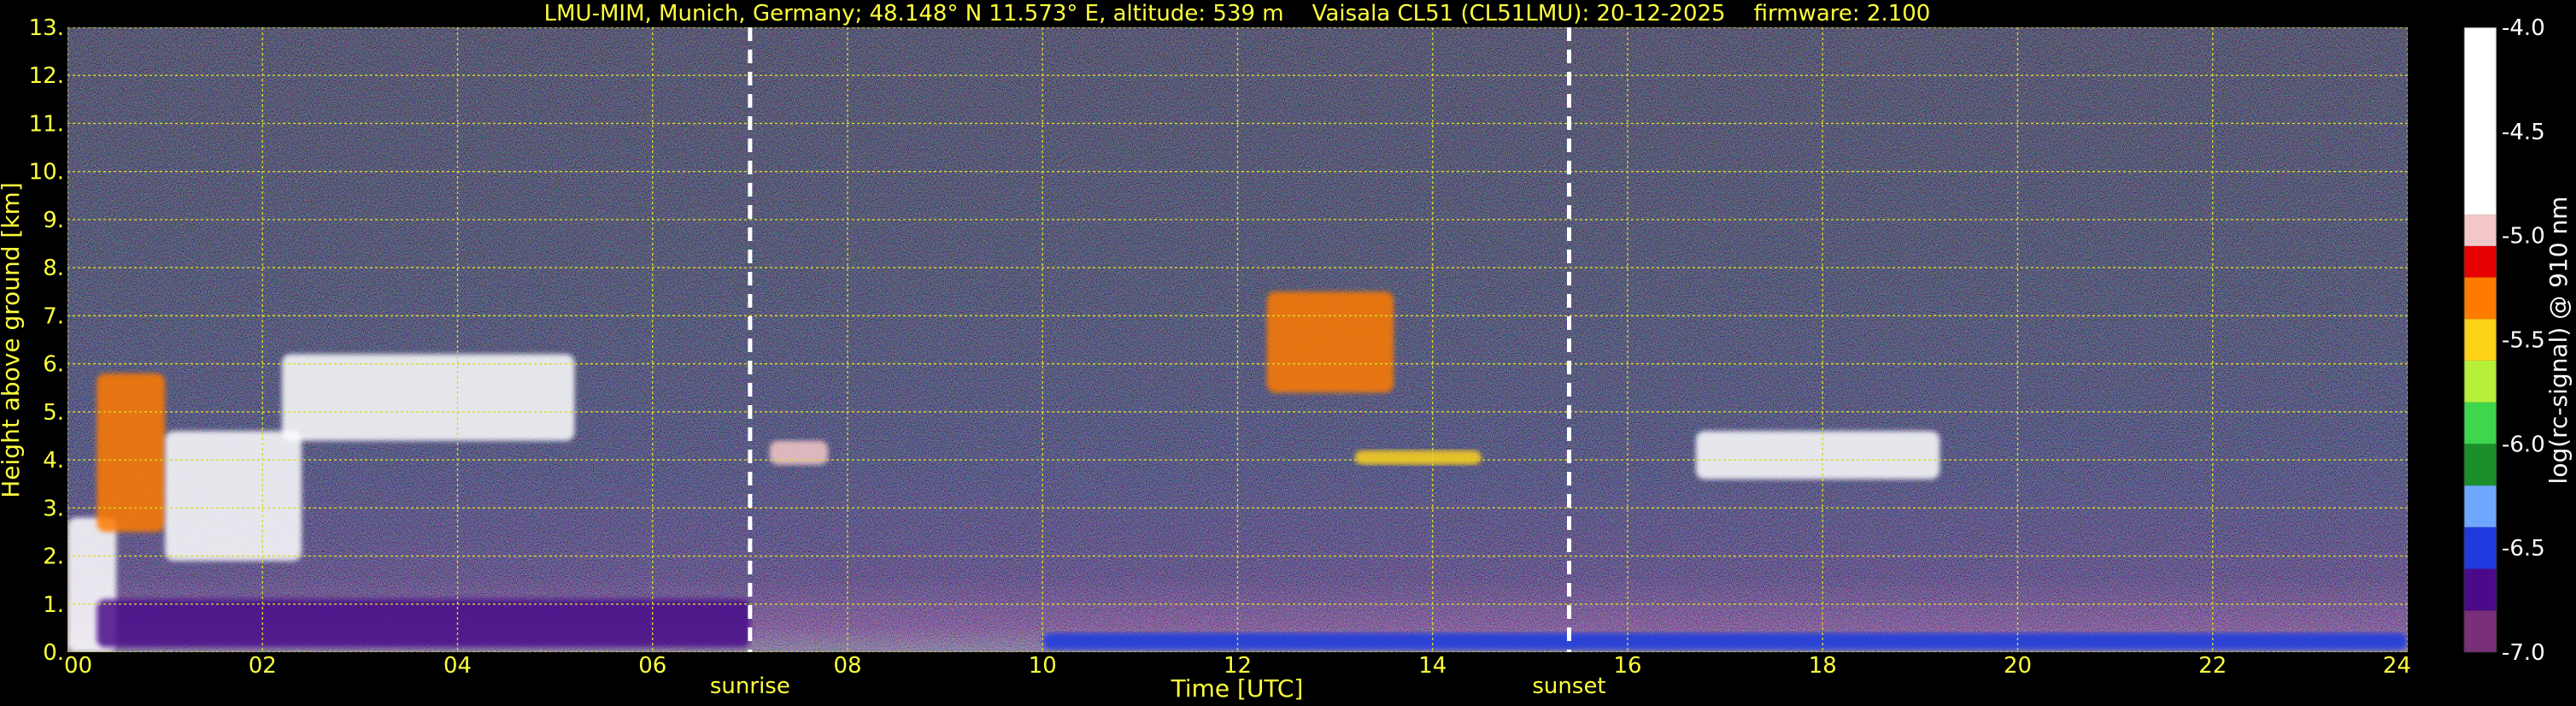 This screenshot has width=2576, height=706. What do you see at coordinates (53, 365) in the screenshot?
I see `y-tick-label: 6.` at bounding box center [53, 365].